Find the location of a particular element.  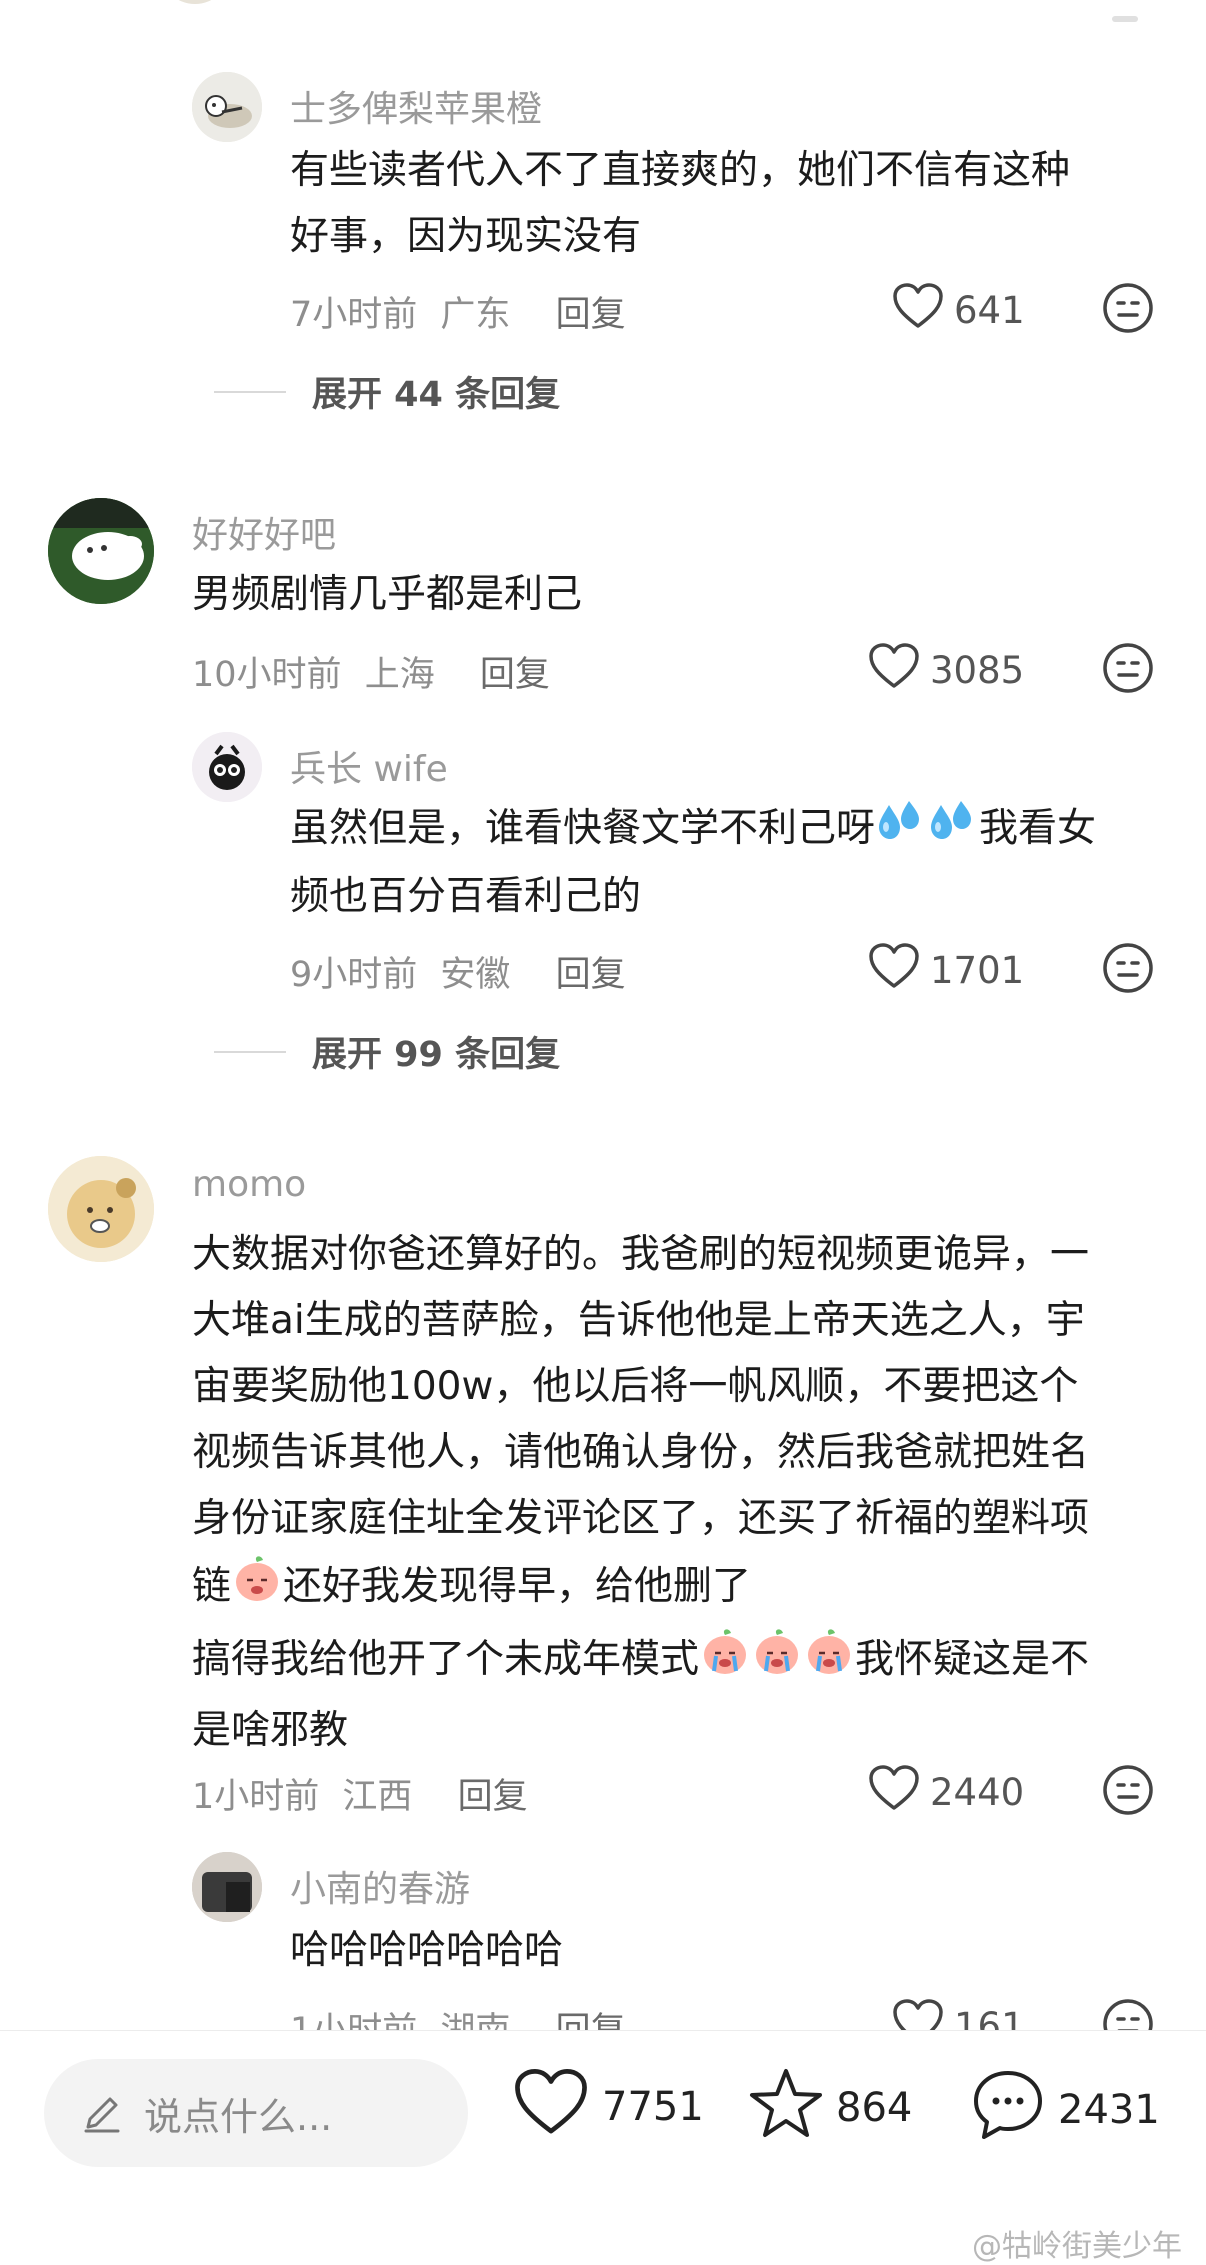

comment-line: 哈哈哈哈哈哈哈 is located at coordinates (427, 1950).